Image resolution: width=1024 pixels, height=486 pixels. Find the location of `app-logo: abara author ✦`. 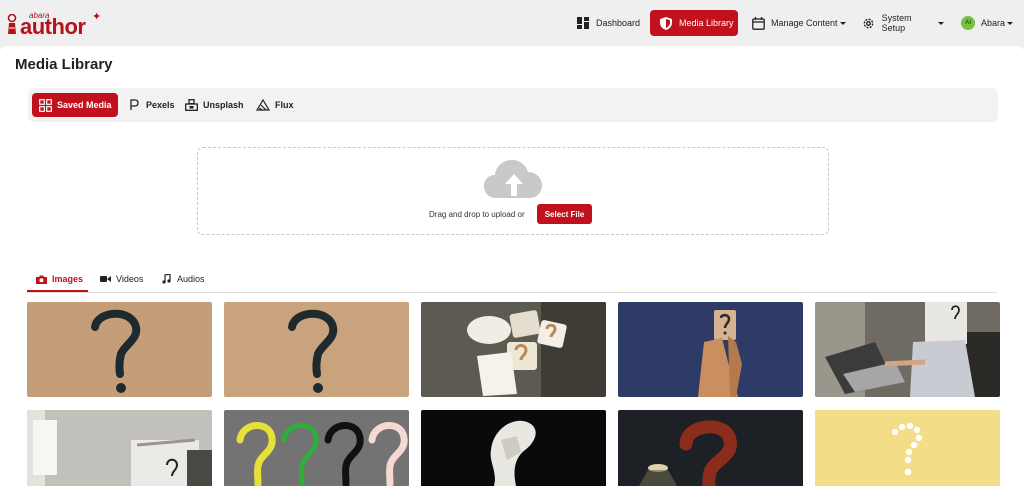

app-logo: abara author ✦ is located at coordinates (56, 23).